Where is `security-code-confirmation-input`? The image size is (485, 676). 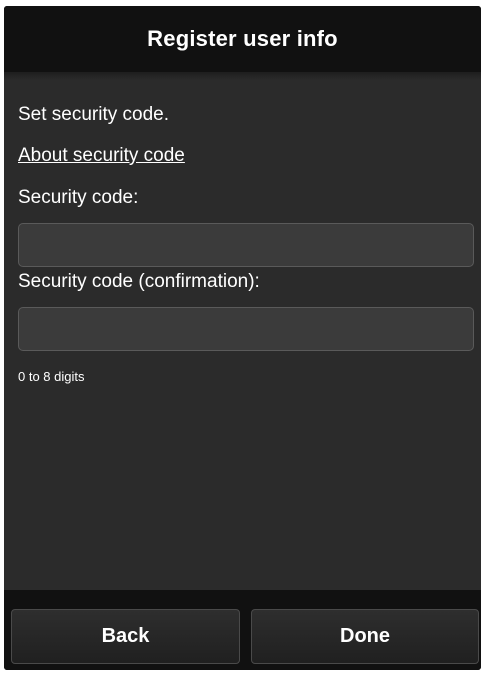 security-code-confirmation-input is located at coordinates (246, 329).